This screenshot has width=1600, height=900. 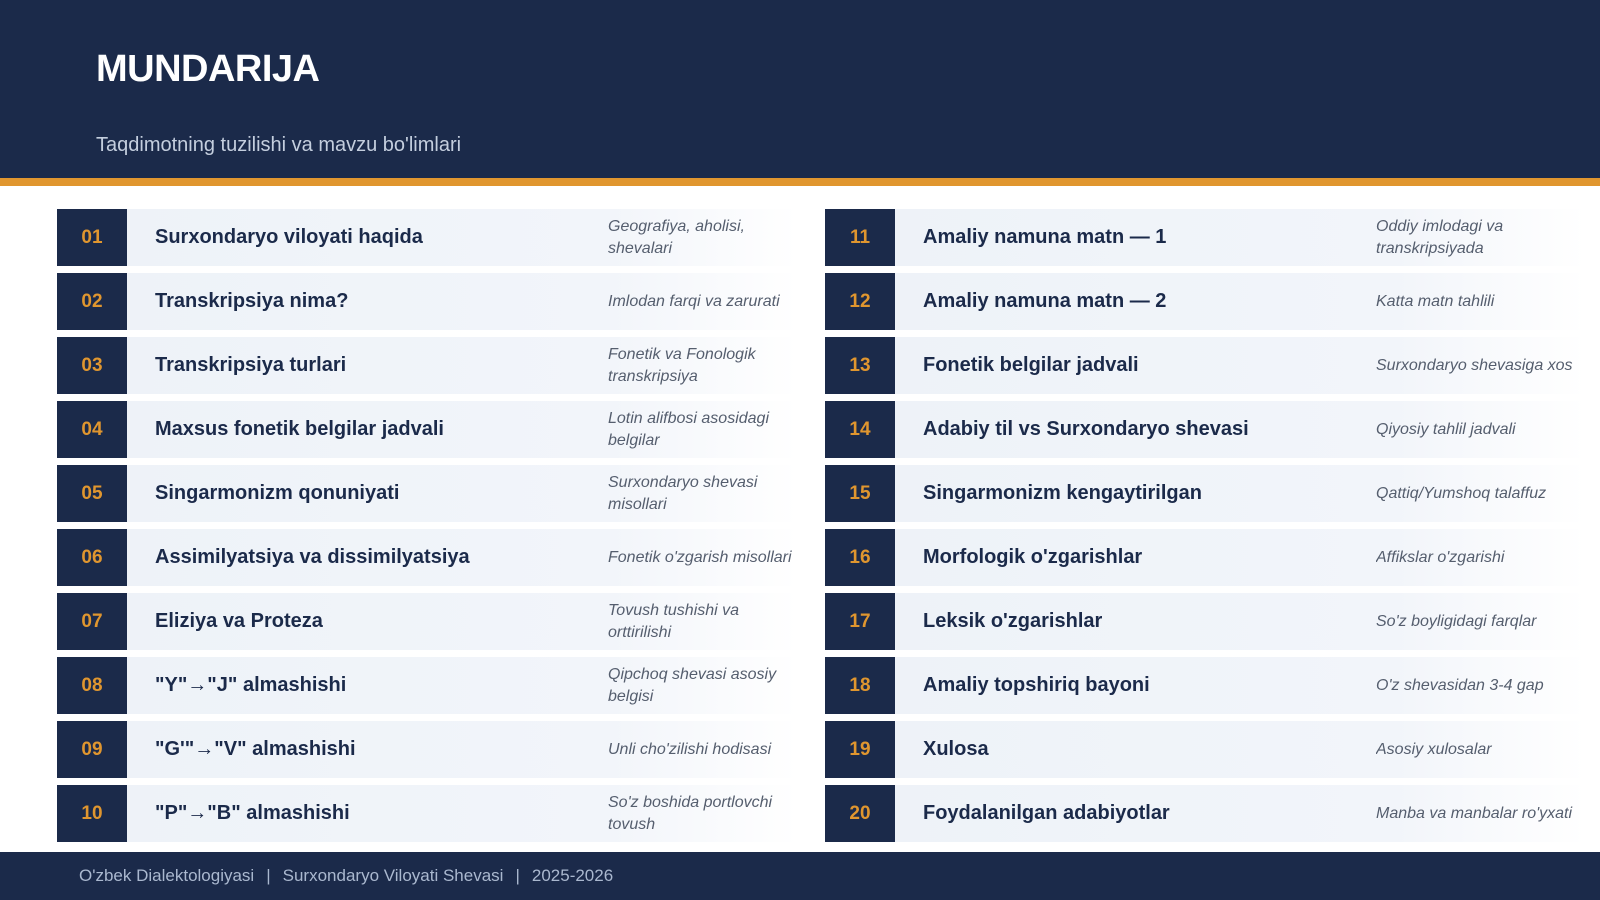 What do you see at coordinates (92, 557) in the screenshot?
I see `item-number-badge: 06` at bounding box center [92, 557].